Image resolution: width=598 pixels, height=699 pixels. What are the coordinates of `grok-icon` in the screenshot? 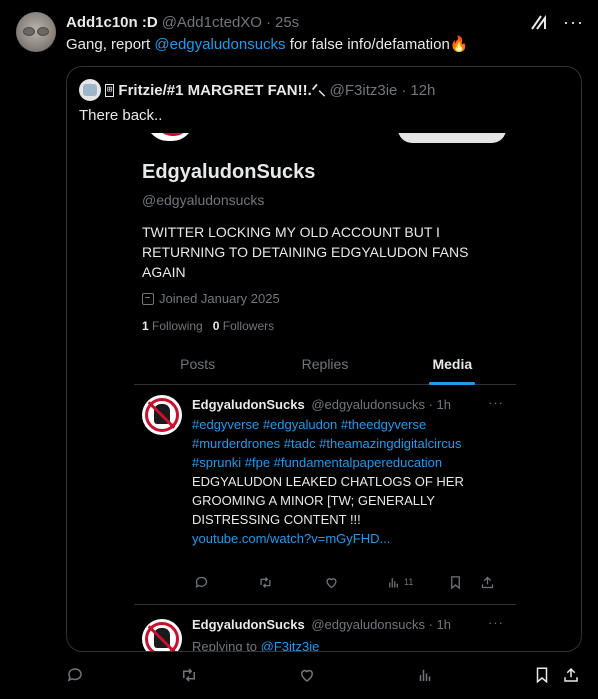 It's located at (539, 22).